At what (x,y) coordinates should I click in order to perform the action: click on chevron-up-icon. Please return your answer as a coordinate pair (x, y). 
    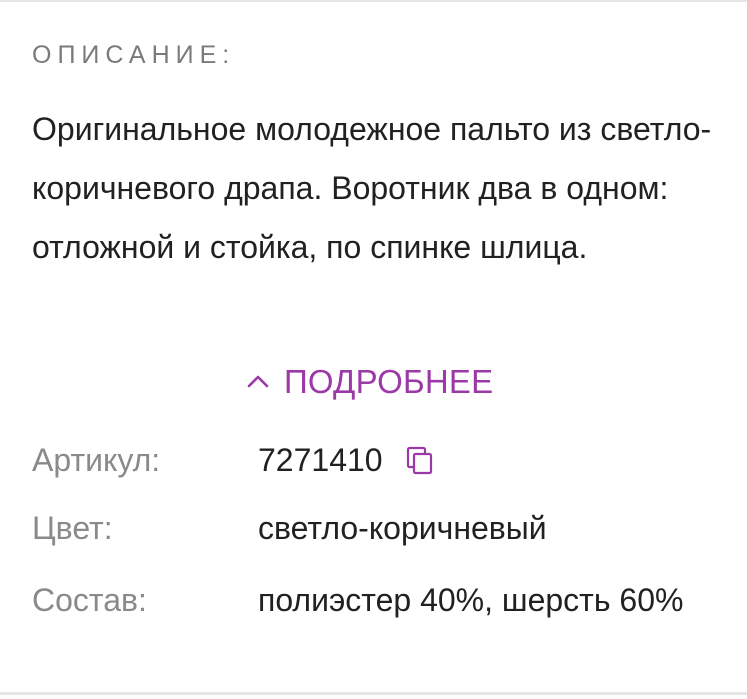
    Looking at the image, I should click on (258, 381).